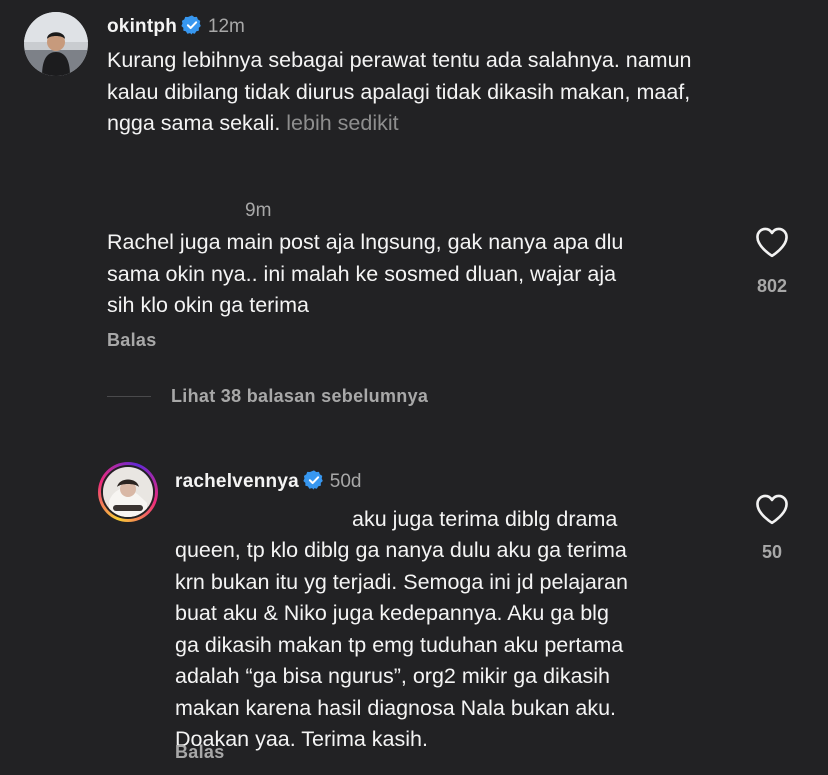 Image resolution: width=828 pixels, height=775 pixels. What do you see at coordinates (258, 210) in the screenshot?
I see `timestamp: 9m` at bounding box center [258, 210].